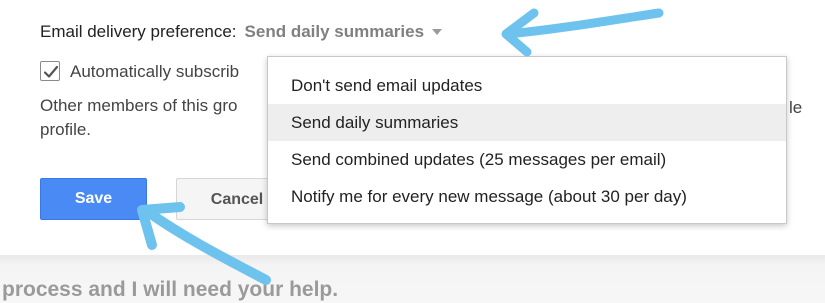  I want to click on email-preference-label: Email delivery preference:, so click(138, 31).